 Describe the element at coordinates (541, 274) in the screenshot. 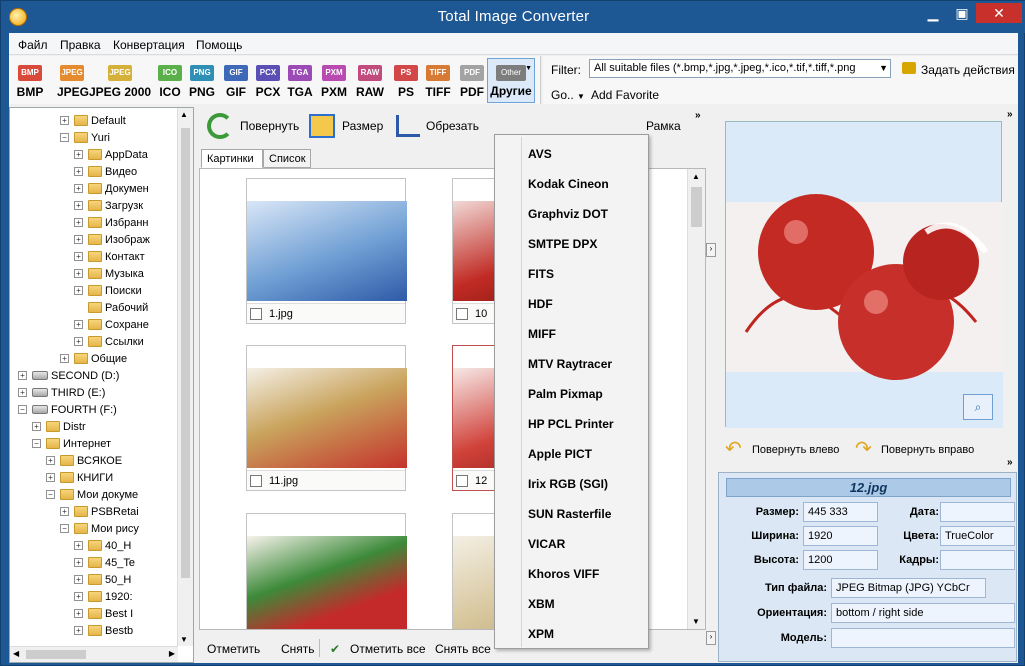

I see `format-menu-item: FITS` at that location.